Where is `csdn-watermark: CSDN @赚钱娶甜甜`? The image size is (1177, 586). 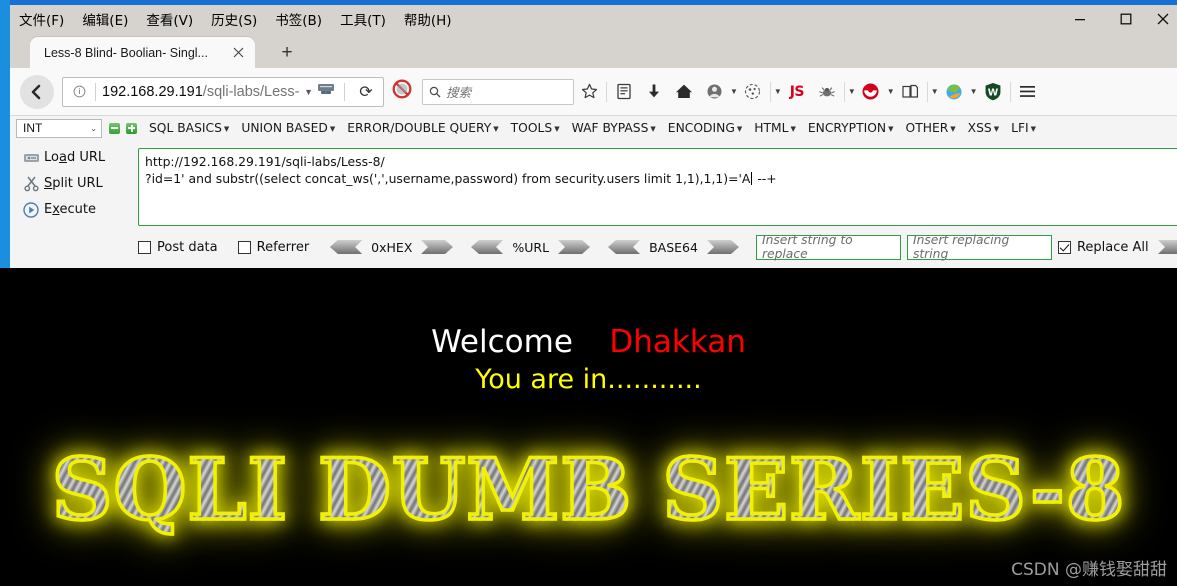
csdn-watermark: CSDN @赚钱娶甜甜 is located at coordinates (1089, 570).